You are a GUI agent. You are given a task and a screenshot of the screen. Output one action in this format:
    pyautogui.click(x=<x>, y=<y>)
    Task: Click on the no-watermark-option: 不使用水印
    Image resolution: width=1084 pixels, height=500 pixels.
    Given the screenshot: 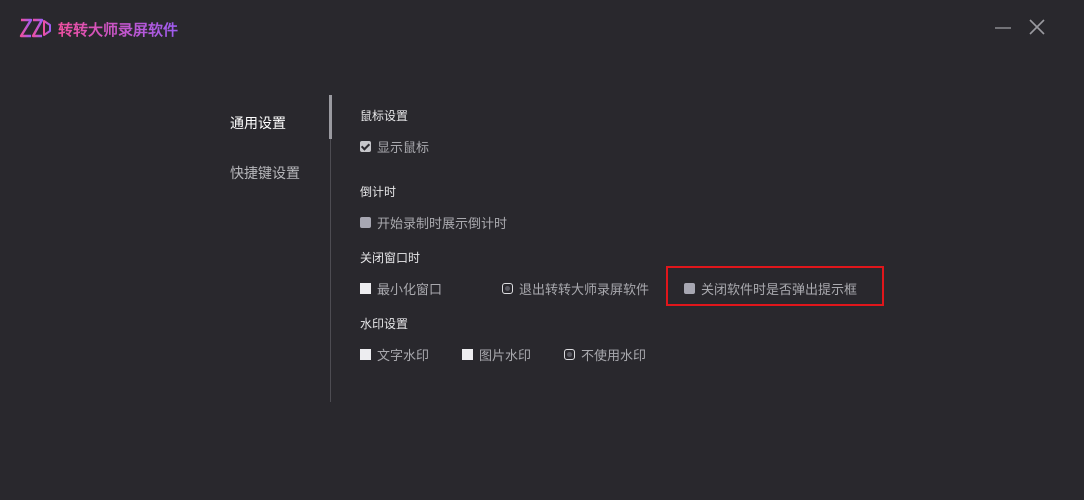 What is the action you would take?
    pyautogui.click(x=605, y=354)
    